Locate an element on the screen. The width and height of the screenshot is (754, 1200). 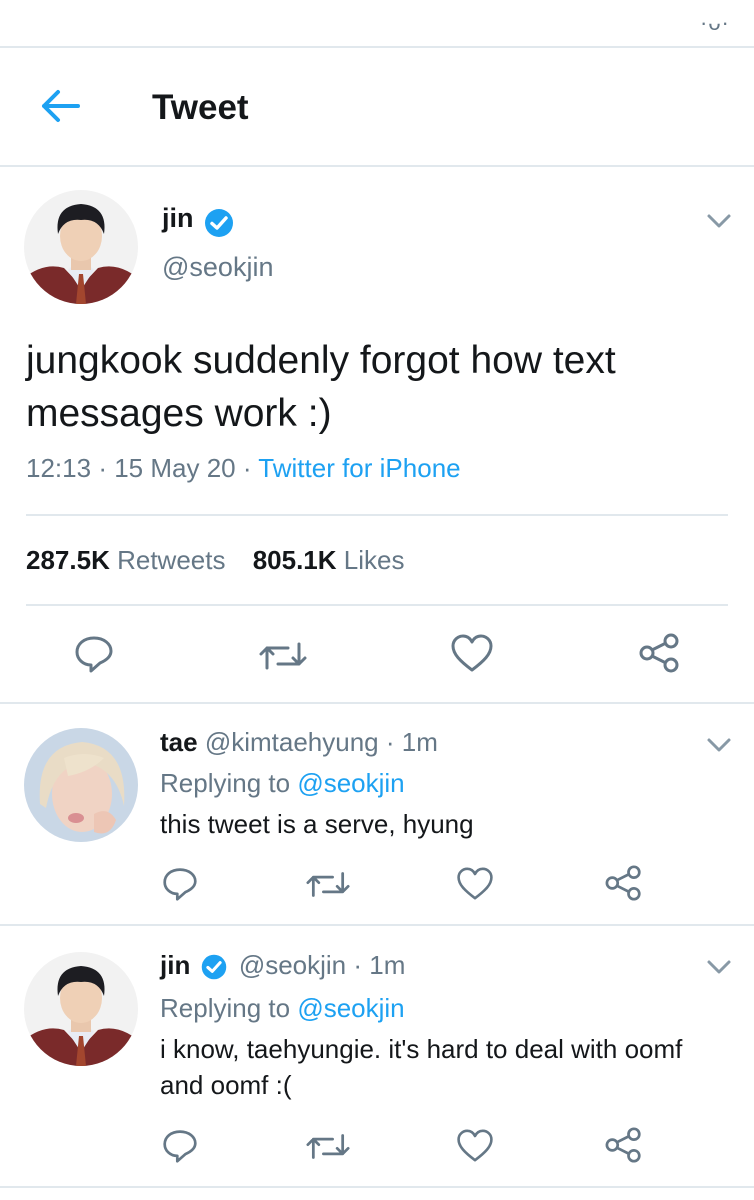
reply-header: tae @kimtaehyung · 1m is located at coordinates (299, 742).